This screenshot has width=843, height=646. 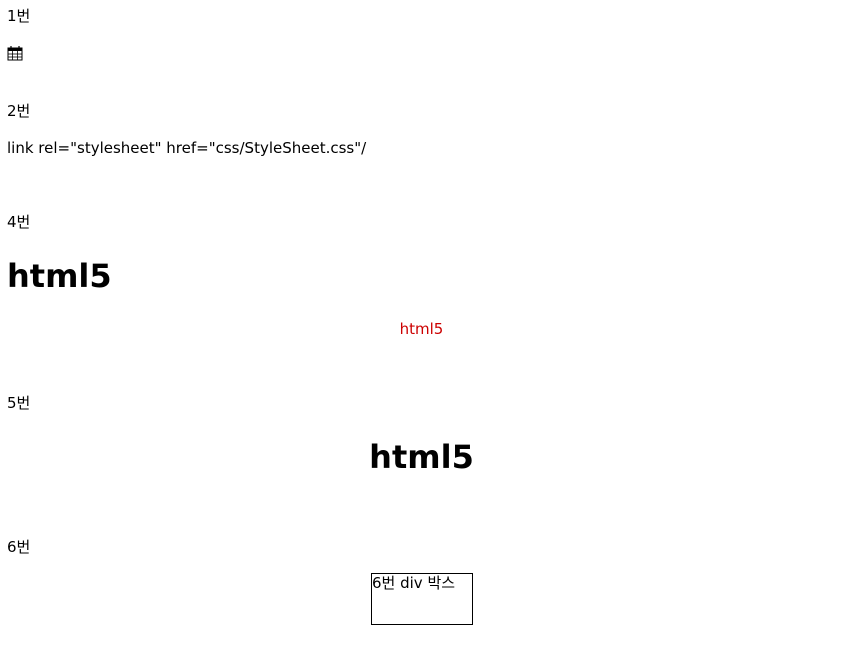 I want to click on section-6-label: 6번, so click(x=19, y=547).